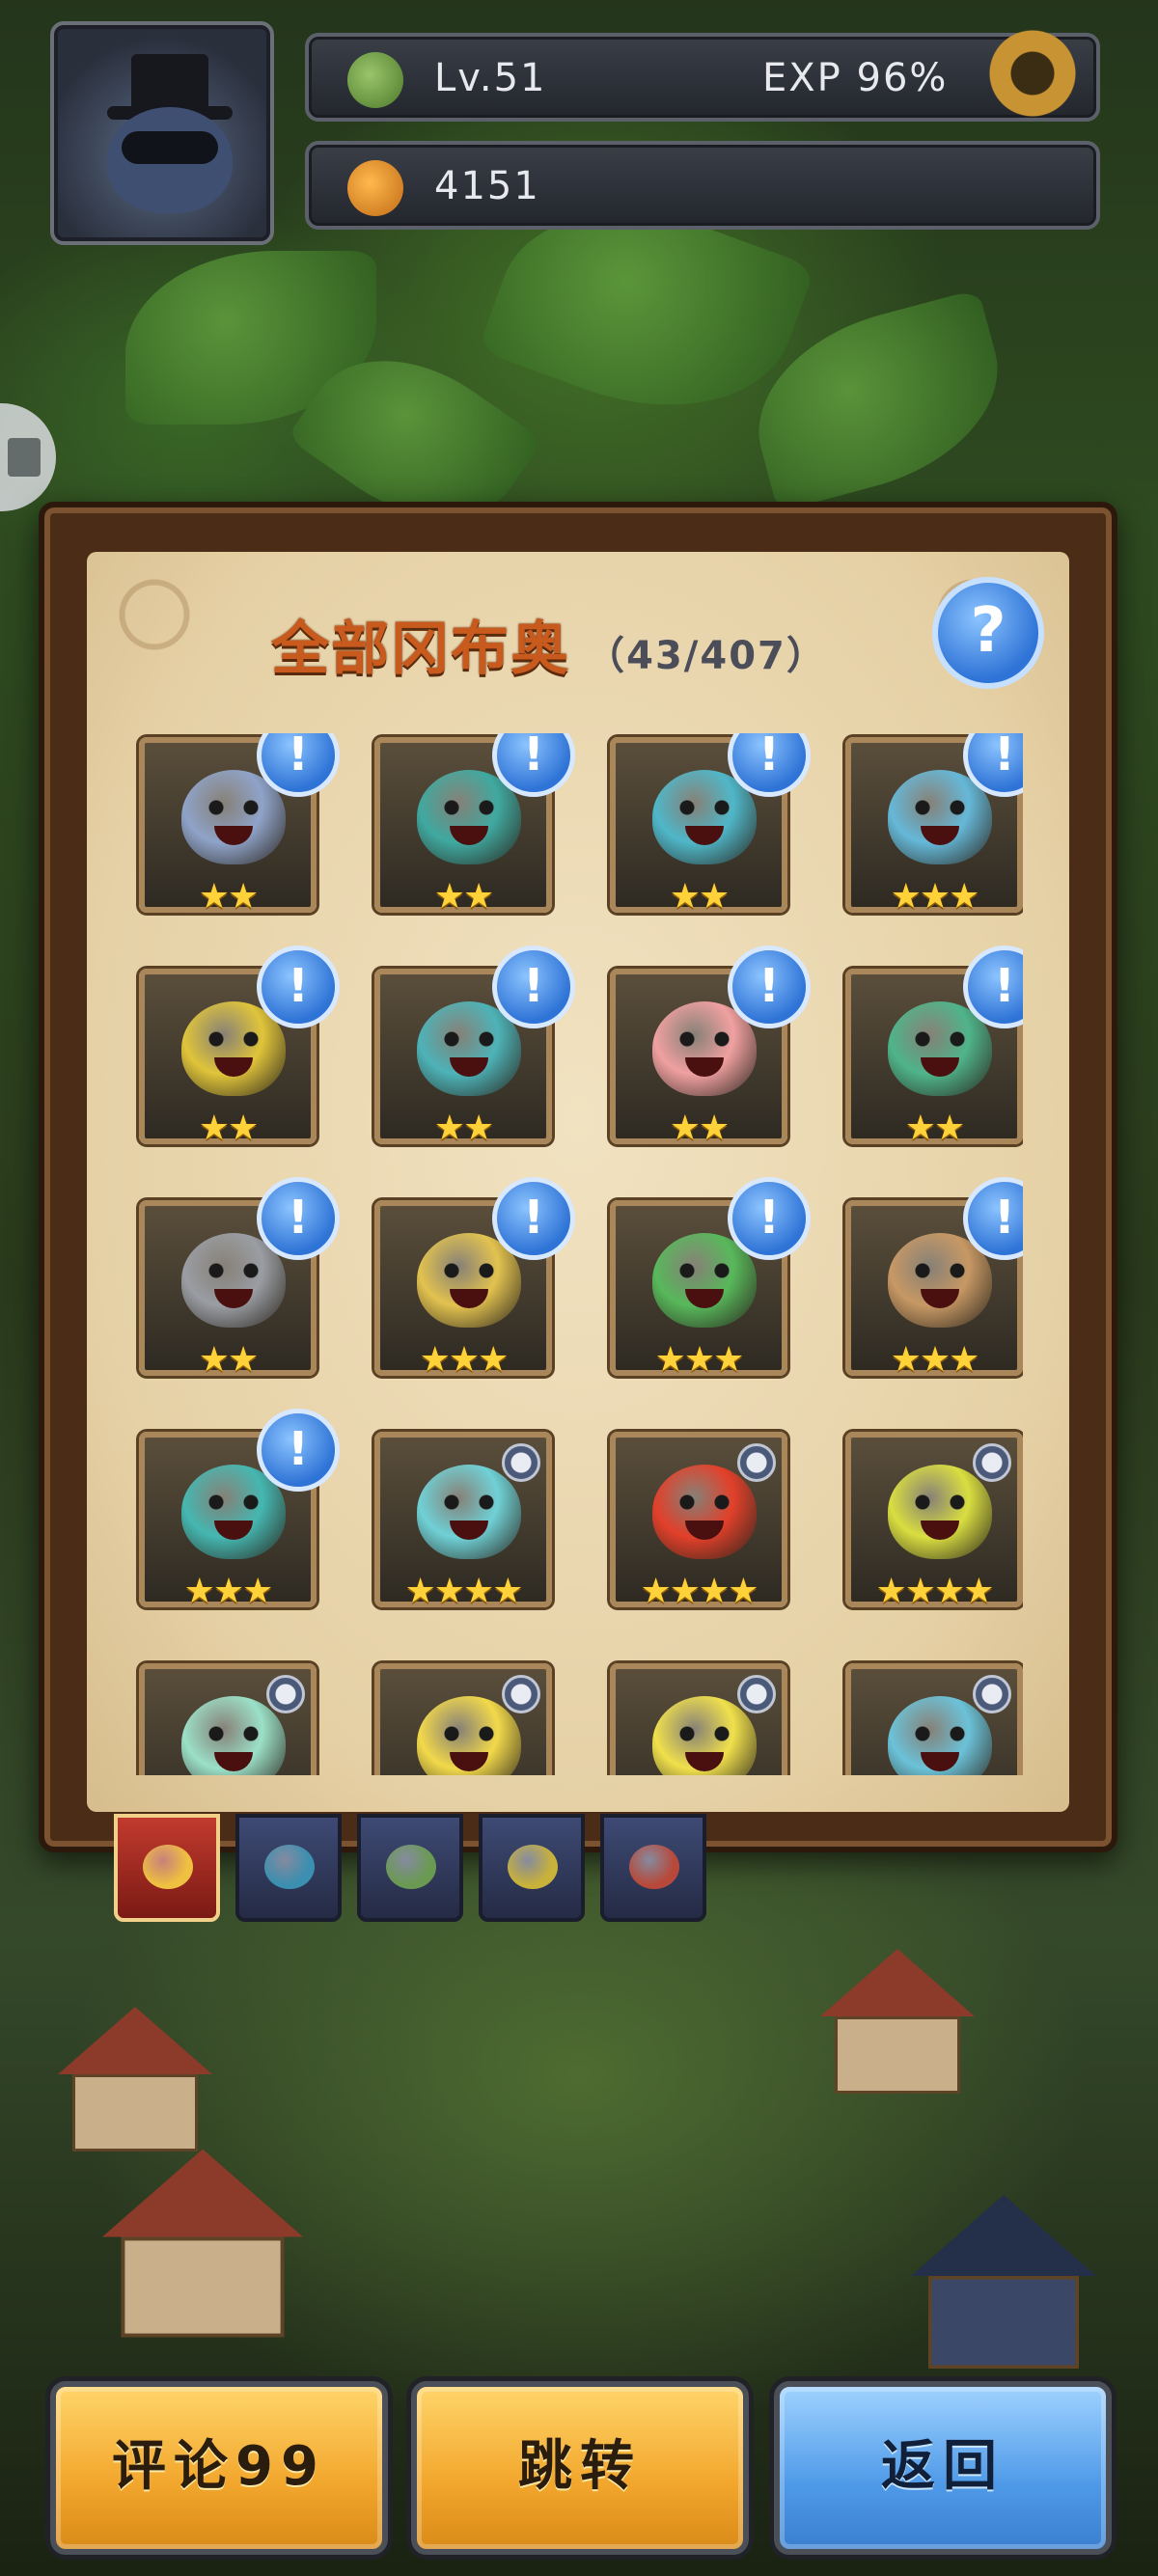 The width and height of the screenshot is (1158, 2576). I want to click on collection-title-text: 全部冈布奥, so click(421, 649).